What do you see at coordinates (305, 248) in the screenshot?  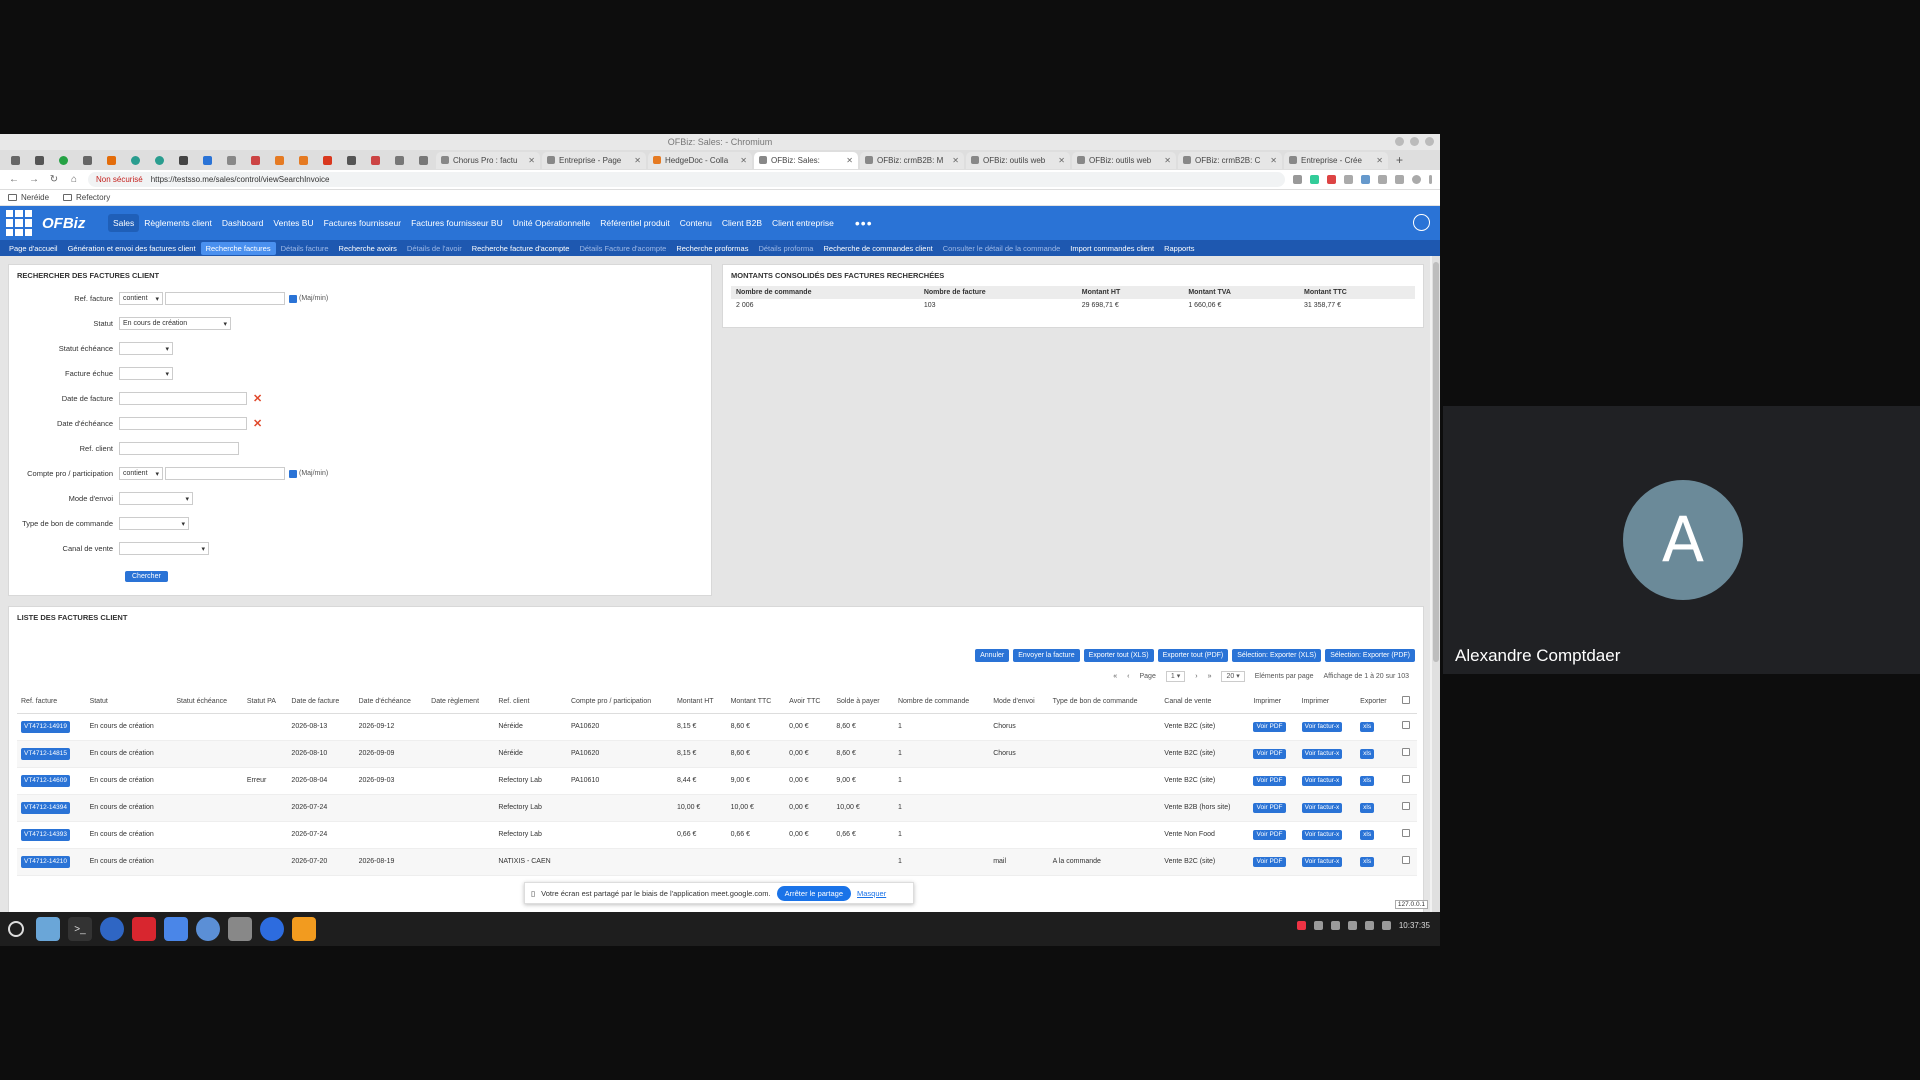 I see `subnav-item: Détails facture` at bounding box center [305, 248].